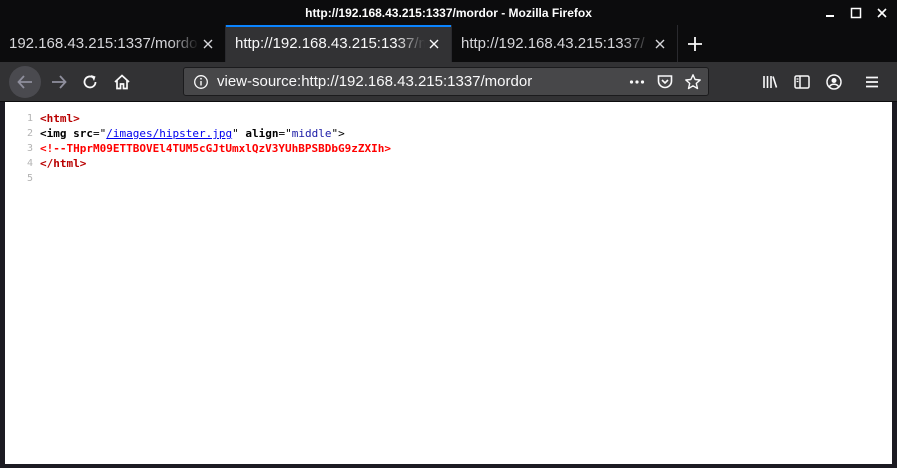 The width and height of the screenshot is (897, 468). I want to click on html-open-tag: <html>, so click(60, 118).